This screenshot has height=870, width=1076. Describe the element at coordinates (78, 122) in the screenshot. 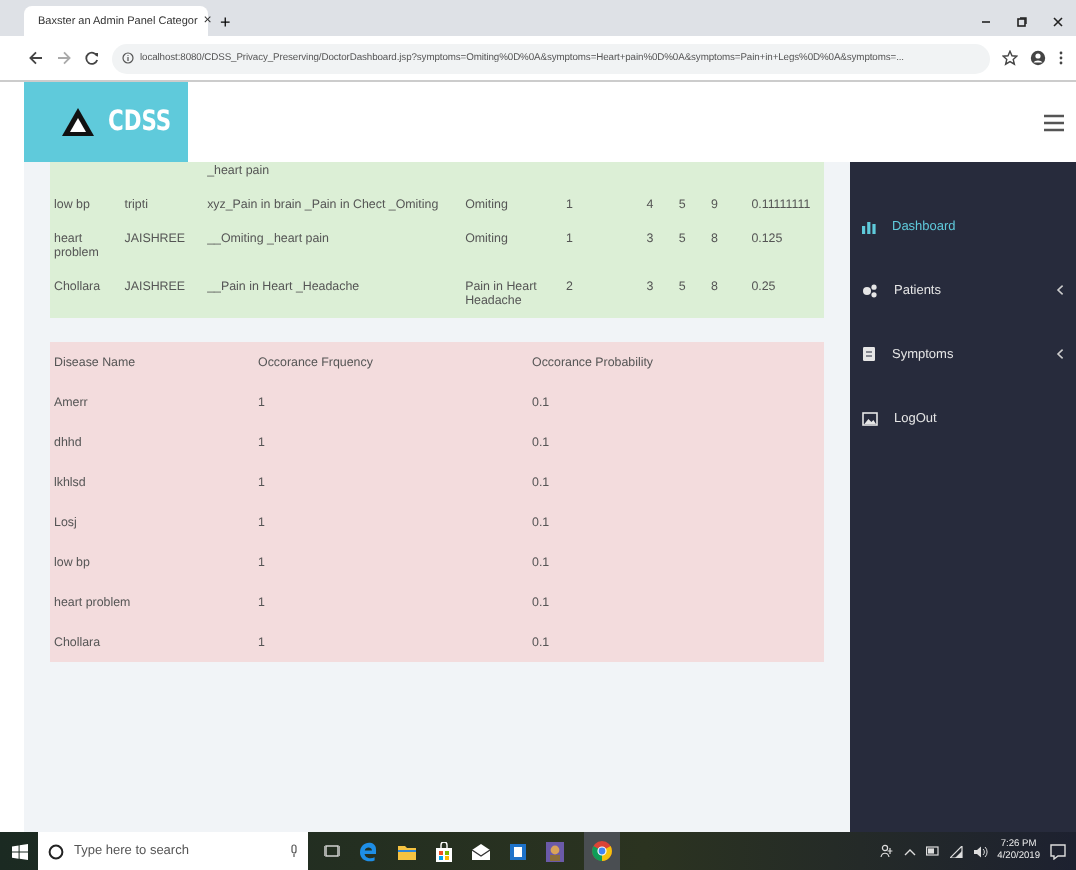

I see `triangle-logo-icon` at that location.